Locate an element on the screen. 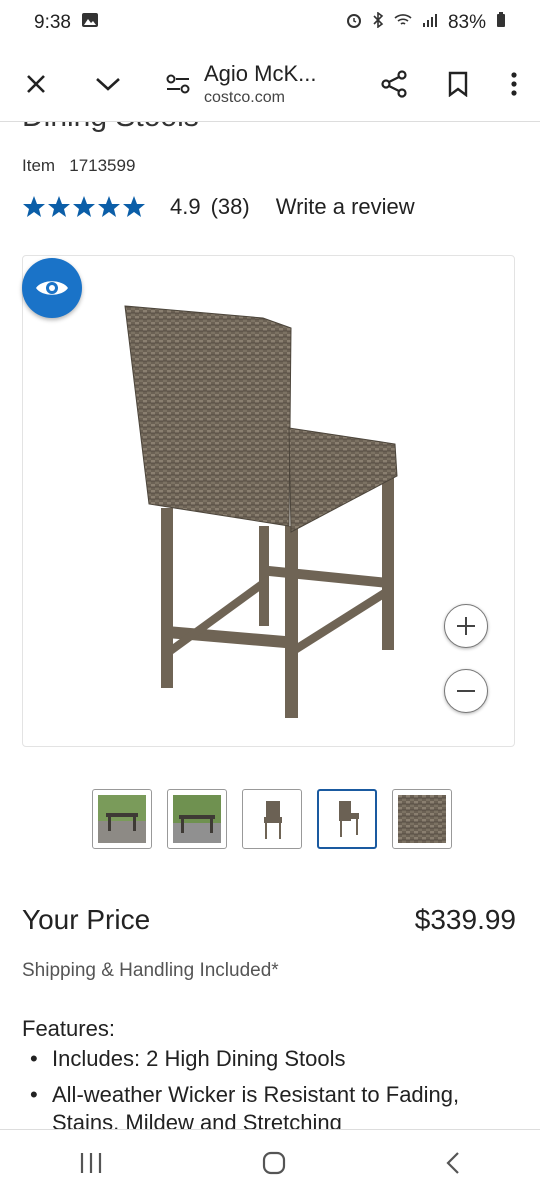 The width and height of the screenshot is (540, 1200). plus-icon is located at coordinates (466, 626).